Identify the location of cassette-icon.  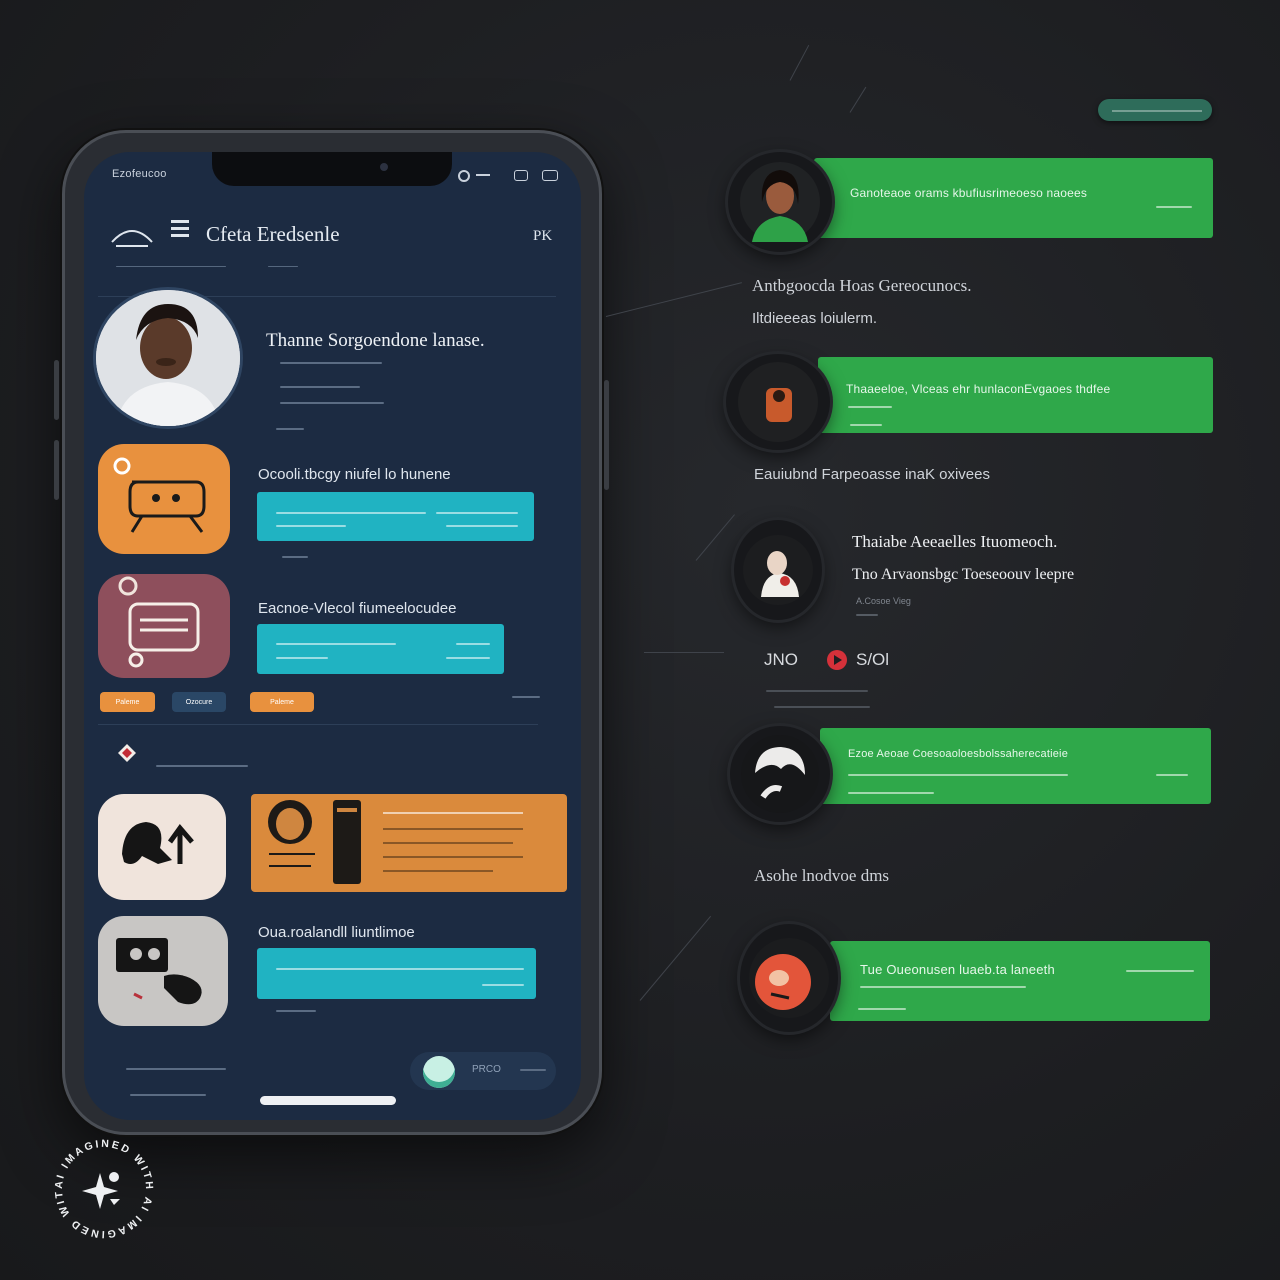
(159, 971).